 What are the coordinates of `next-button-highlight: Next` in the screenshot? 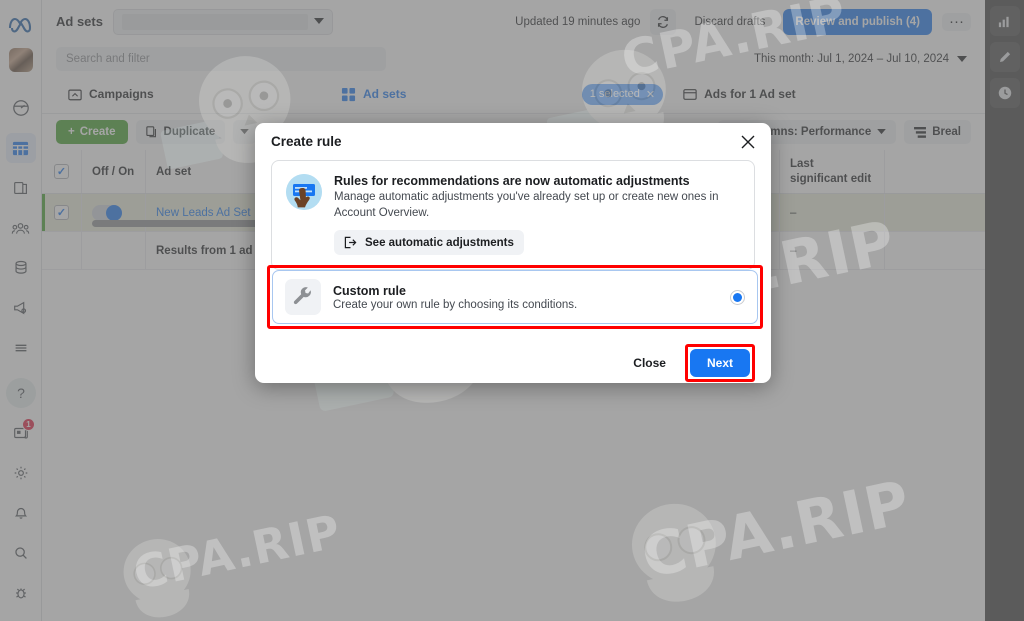 It's located at (719, 363).